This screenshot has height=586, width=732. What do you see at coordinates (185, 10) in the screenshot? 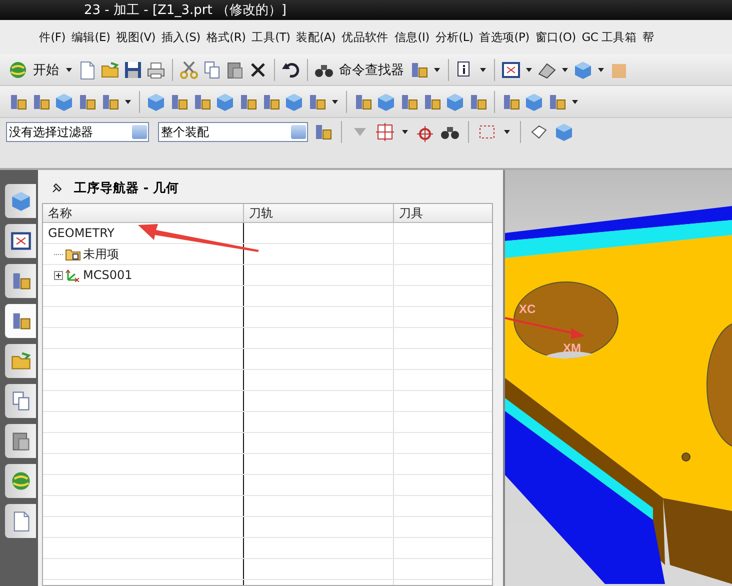
I see `window-title: 23 - 加工 - [Z1_3.prt （修改的）]` at bounding box center [185, 10].